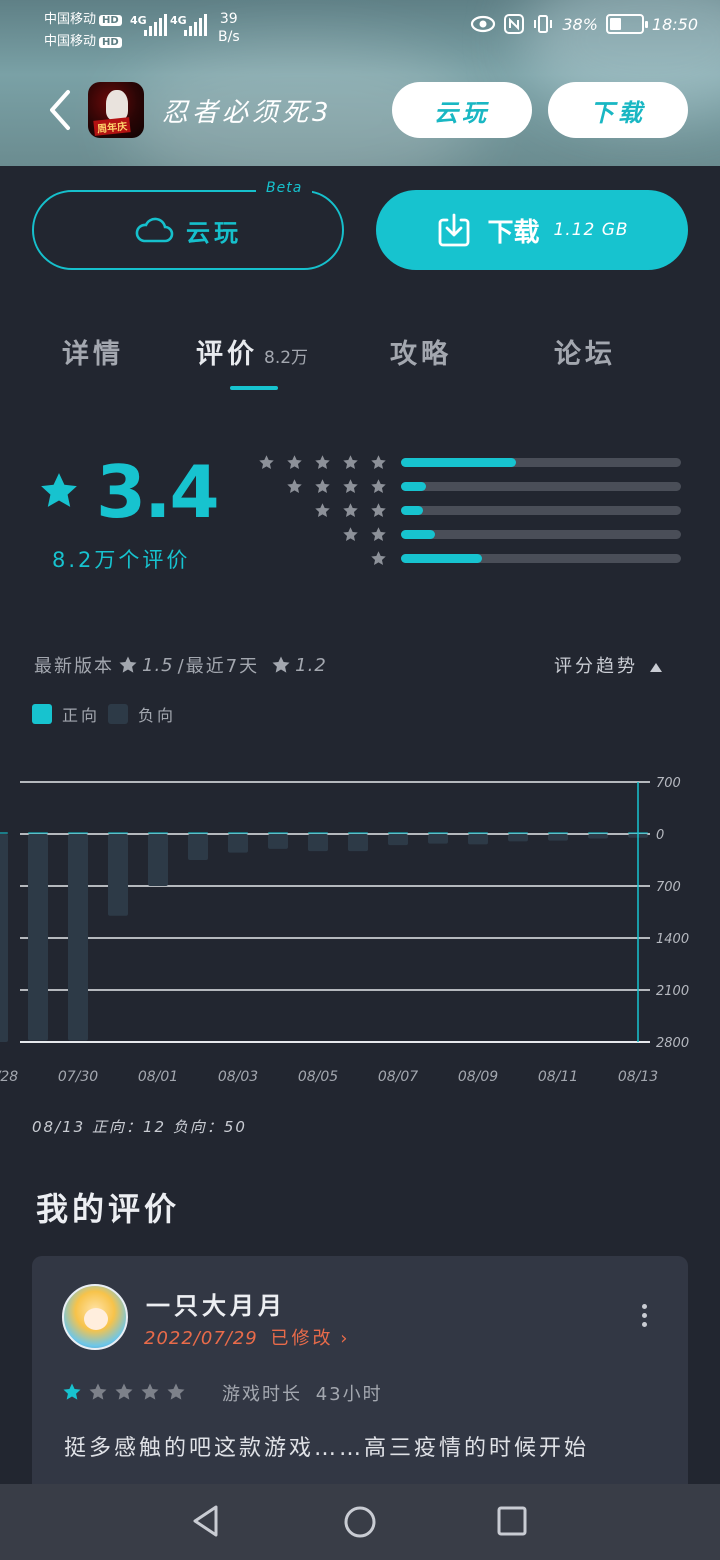 This screenshot has width=720, height=1560. Describe the element at coordinates (229, 37) in the screenshot. I see `speed-unit: B/s` at that location.